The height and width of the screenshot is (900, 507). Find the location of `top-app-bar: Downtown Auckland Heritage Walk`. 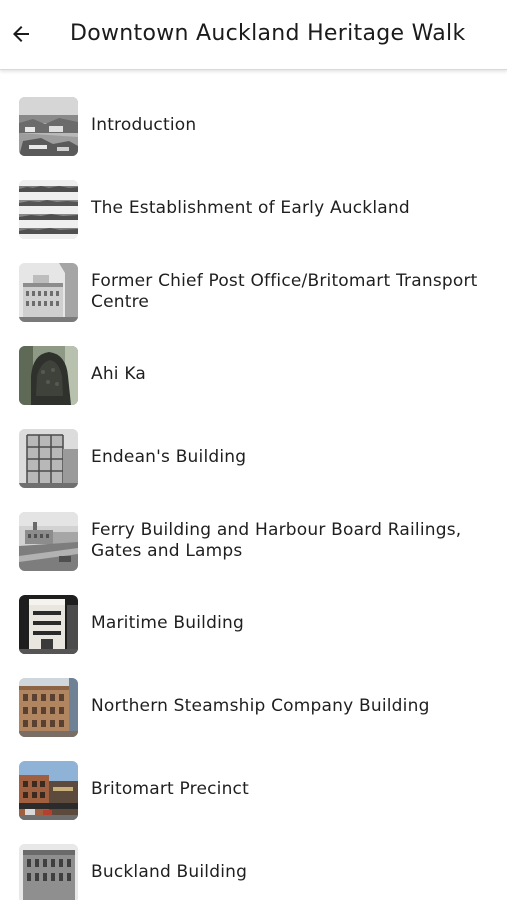

top-app-bar: Downtown Auckland Heritage Walk is located at coordinates (253, 35).